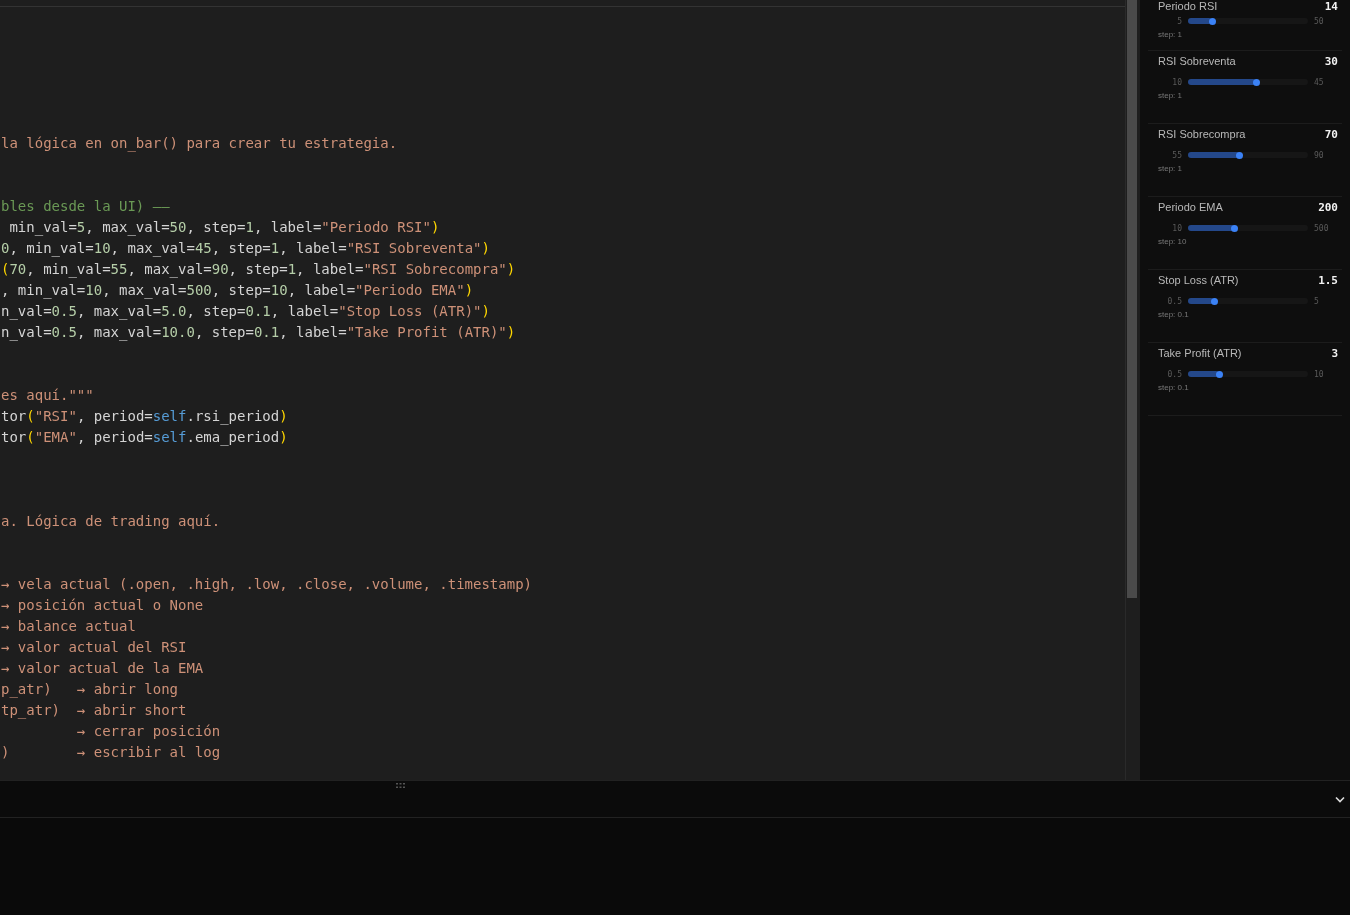 The height and width of the screenshot is (915, 1350). I want to click on step-label: step: 10, so click(1173, 241).